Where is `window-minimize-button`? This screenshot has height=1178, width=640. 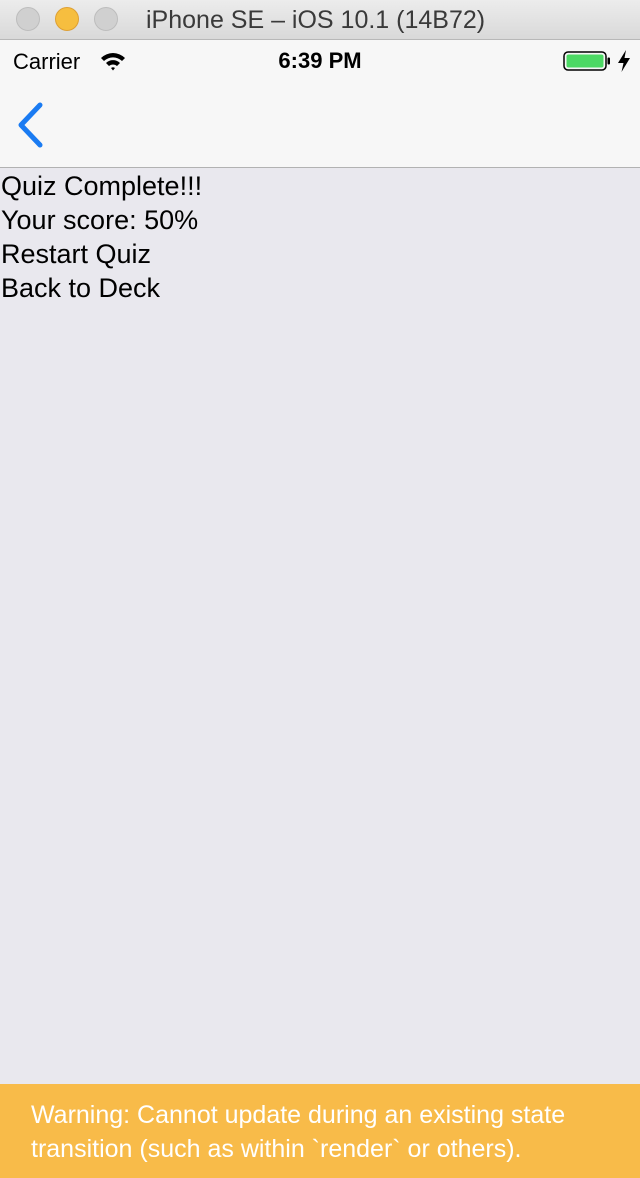 window-minimize-button is located at coordinates (67, 19).